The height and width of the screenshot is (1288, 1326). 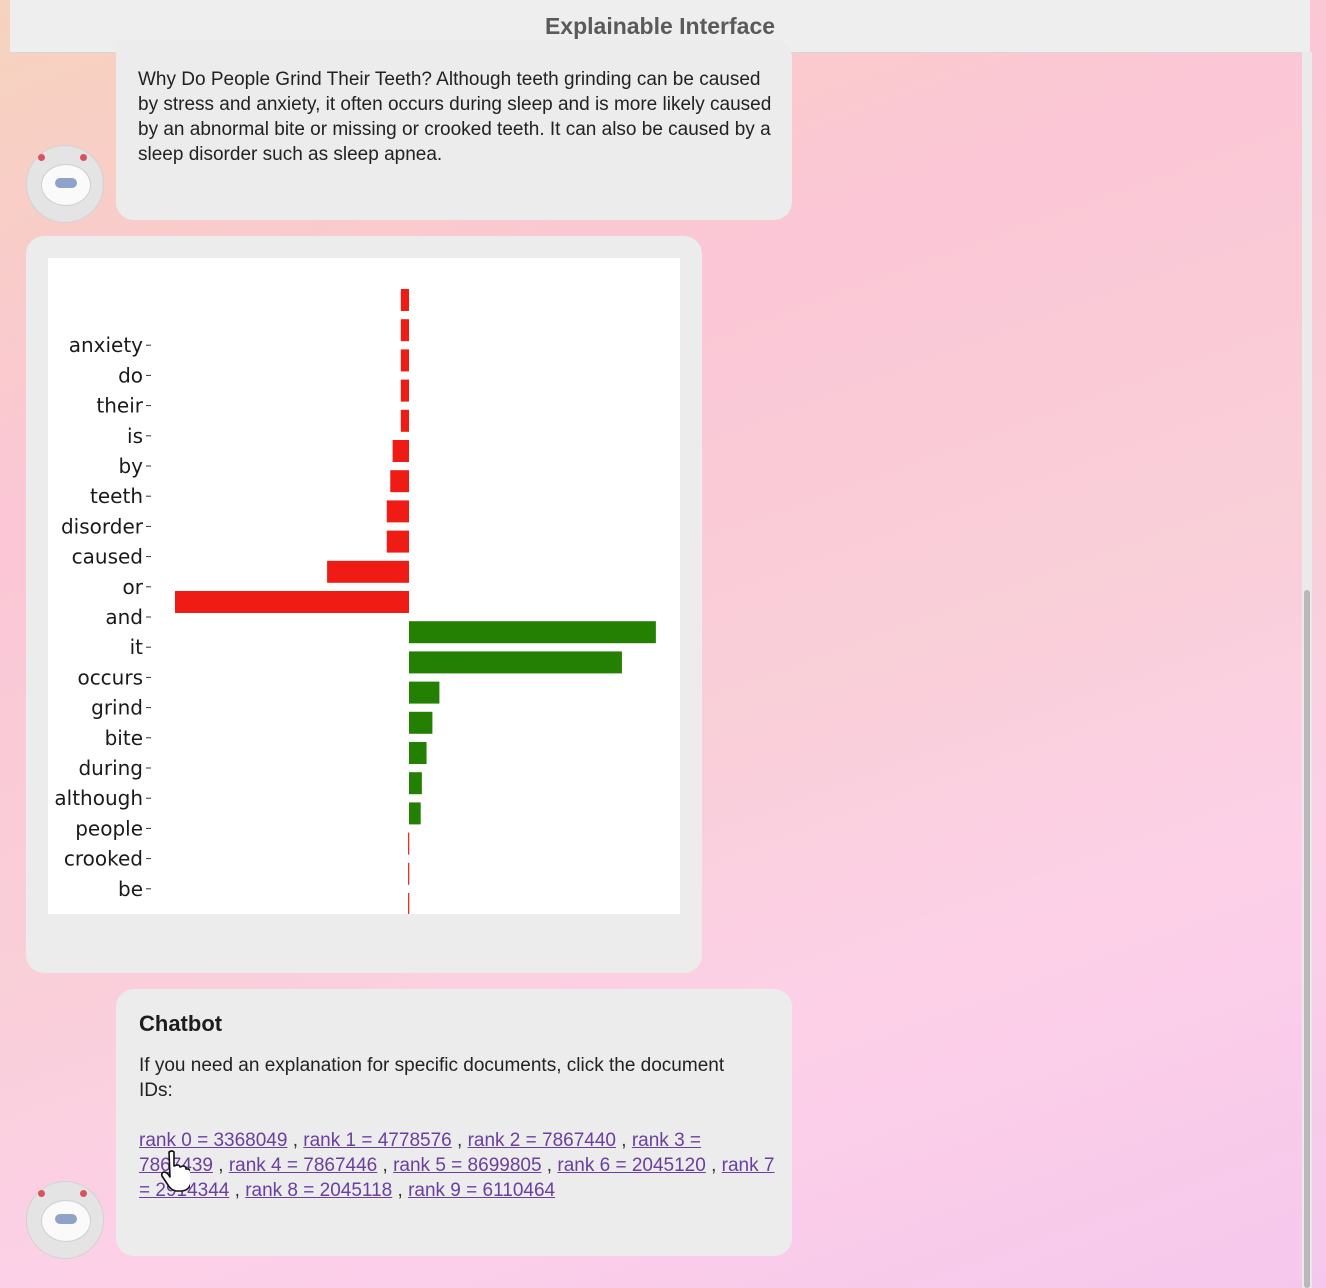 I want to click on y-tick-label-teeth: teeth, so click(x=116, y=496).